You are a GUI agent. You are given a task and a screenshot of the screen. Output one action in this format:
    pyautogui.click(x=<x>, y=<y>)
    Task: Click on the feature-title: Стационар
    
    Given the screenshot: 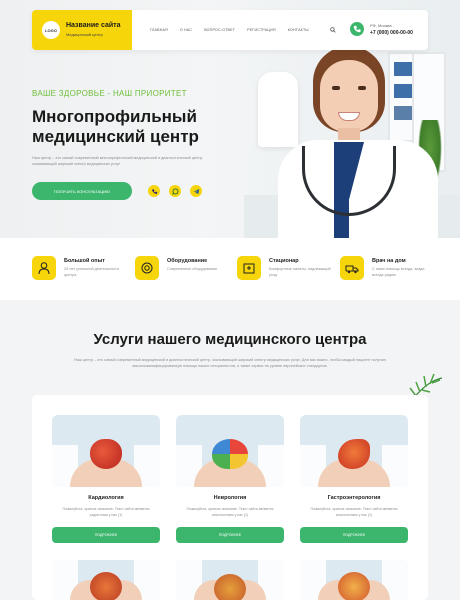 What is the action you would take?
    pyautogui.click(x=284, y=261)
    